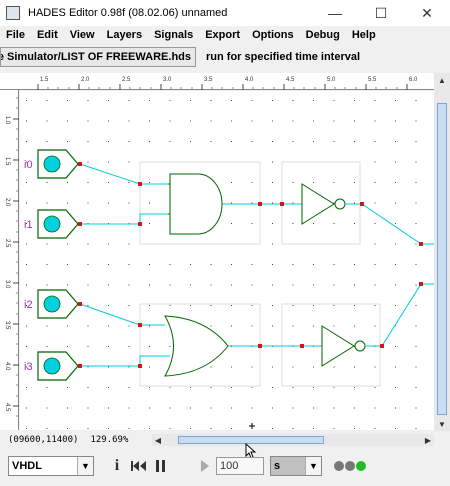 This screenshot has height=486, width=450. What do you see at coordinates (208, 80) in the screenshot?
I see `ruler-top-tick: 3.5` at bounding box center [208, 80].